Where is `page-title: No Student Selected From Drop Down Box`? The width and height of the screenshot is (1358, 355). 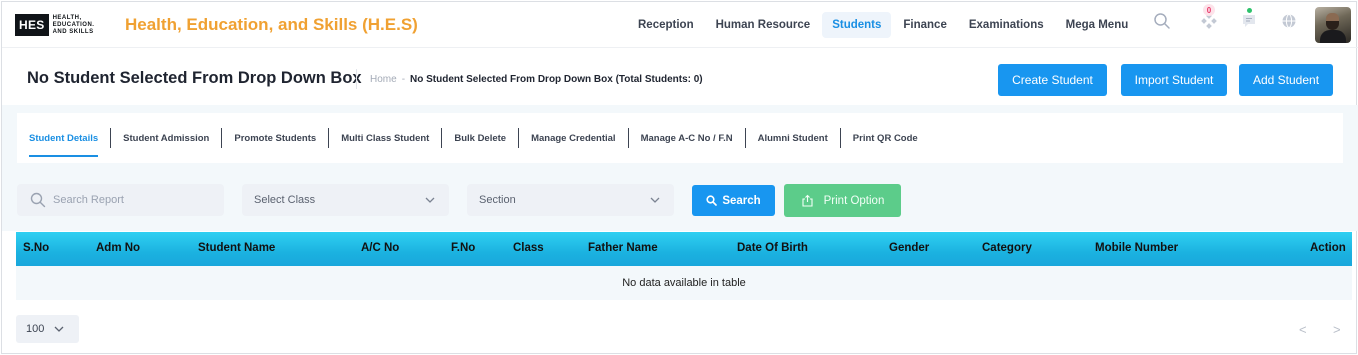
page-title: No Student Selected From Drop Down Box is located at coordinates (194, 78).